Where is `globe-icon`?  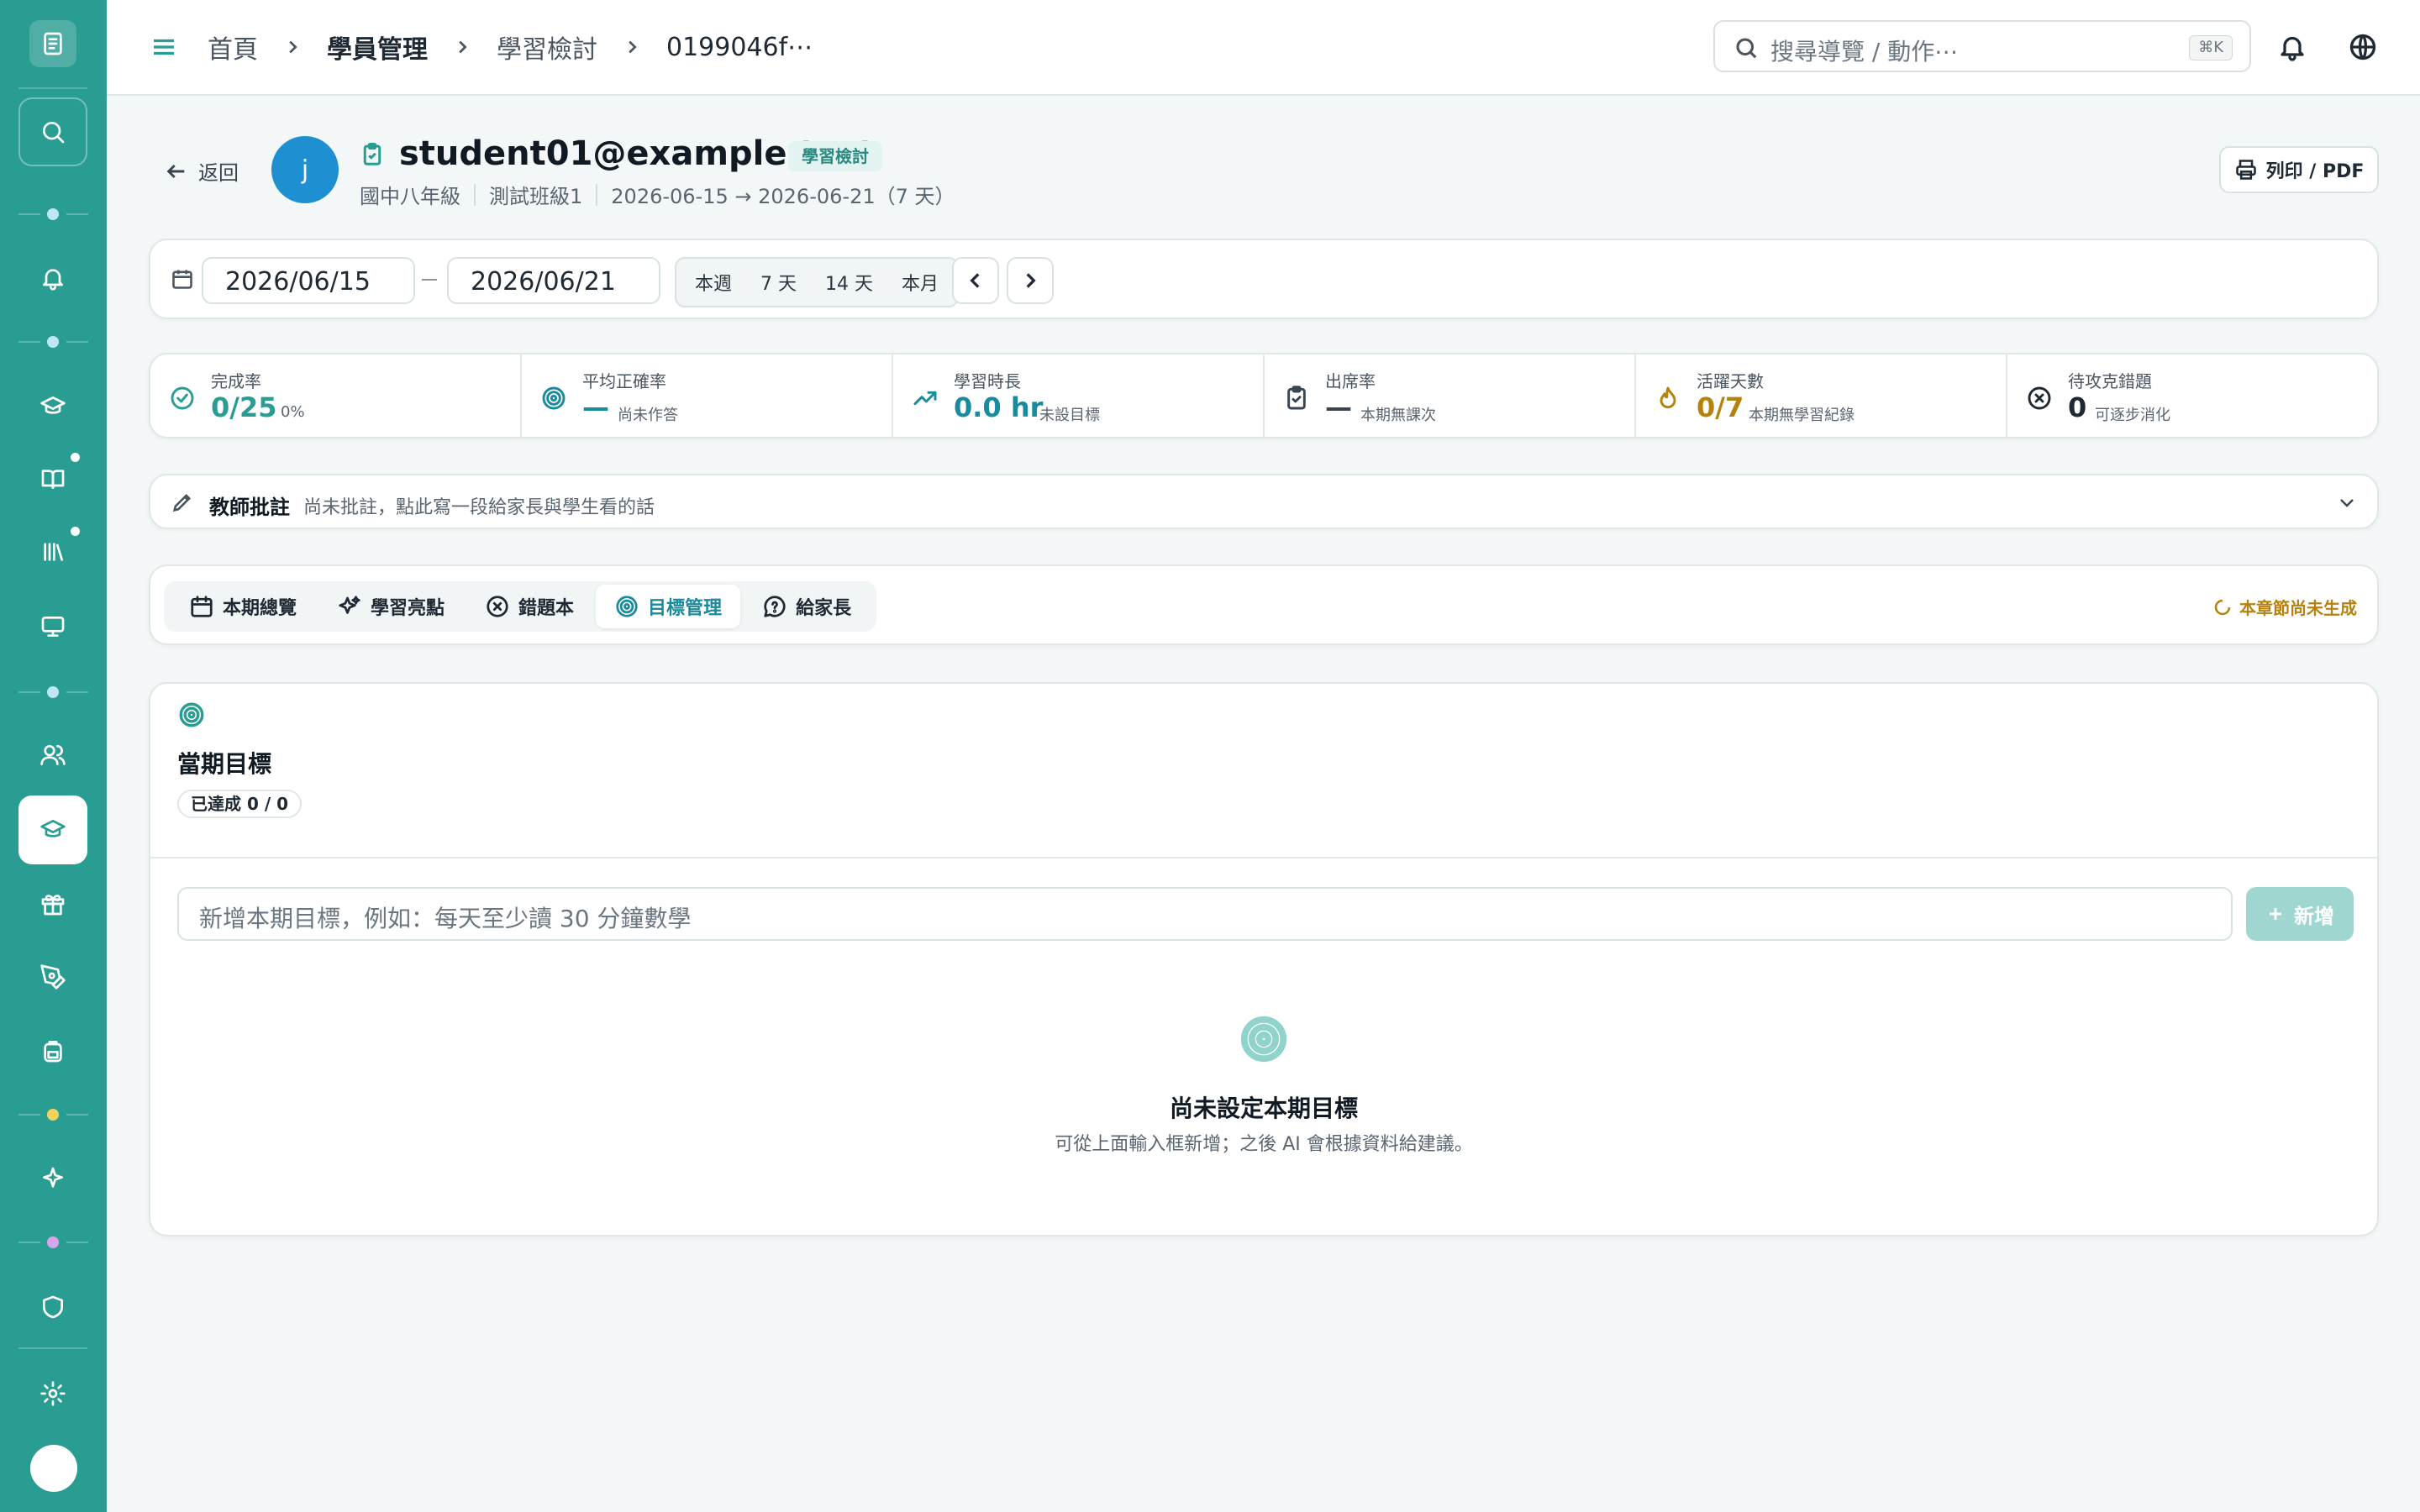 globe-icon is located at coordinates (2363, 47).